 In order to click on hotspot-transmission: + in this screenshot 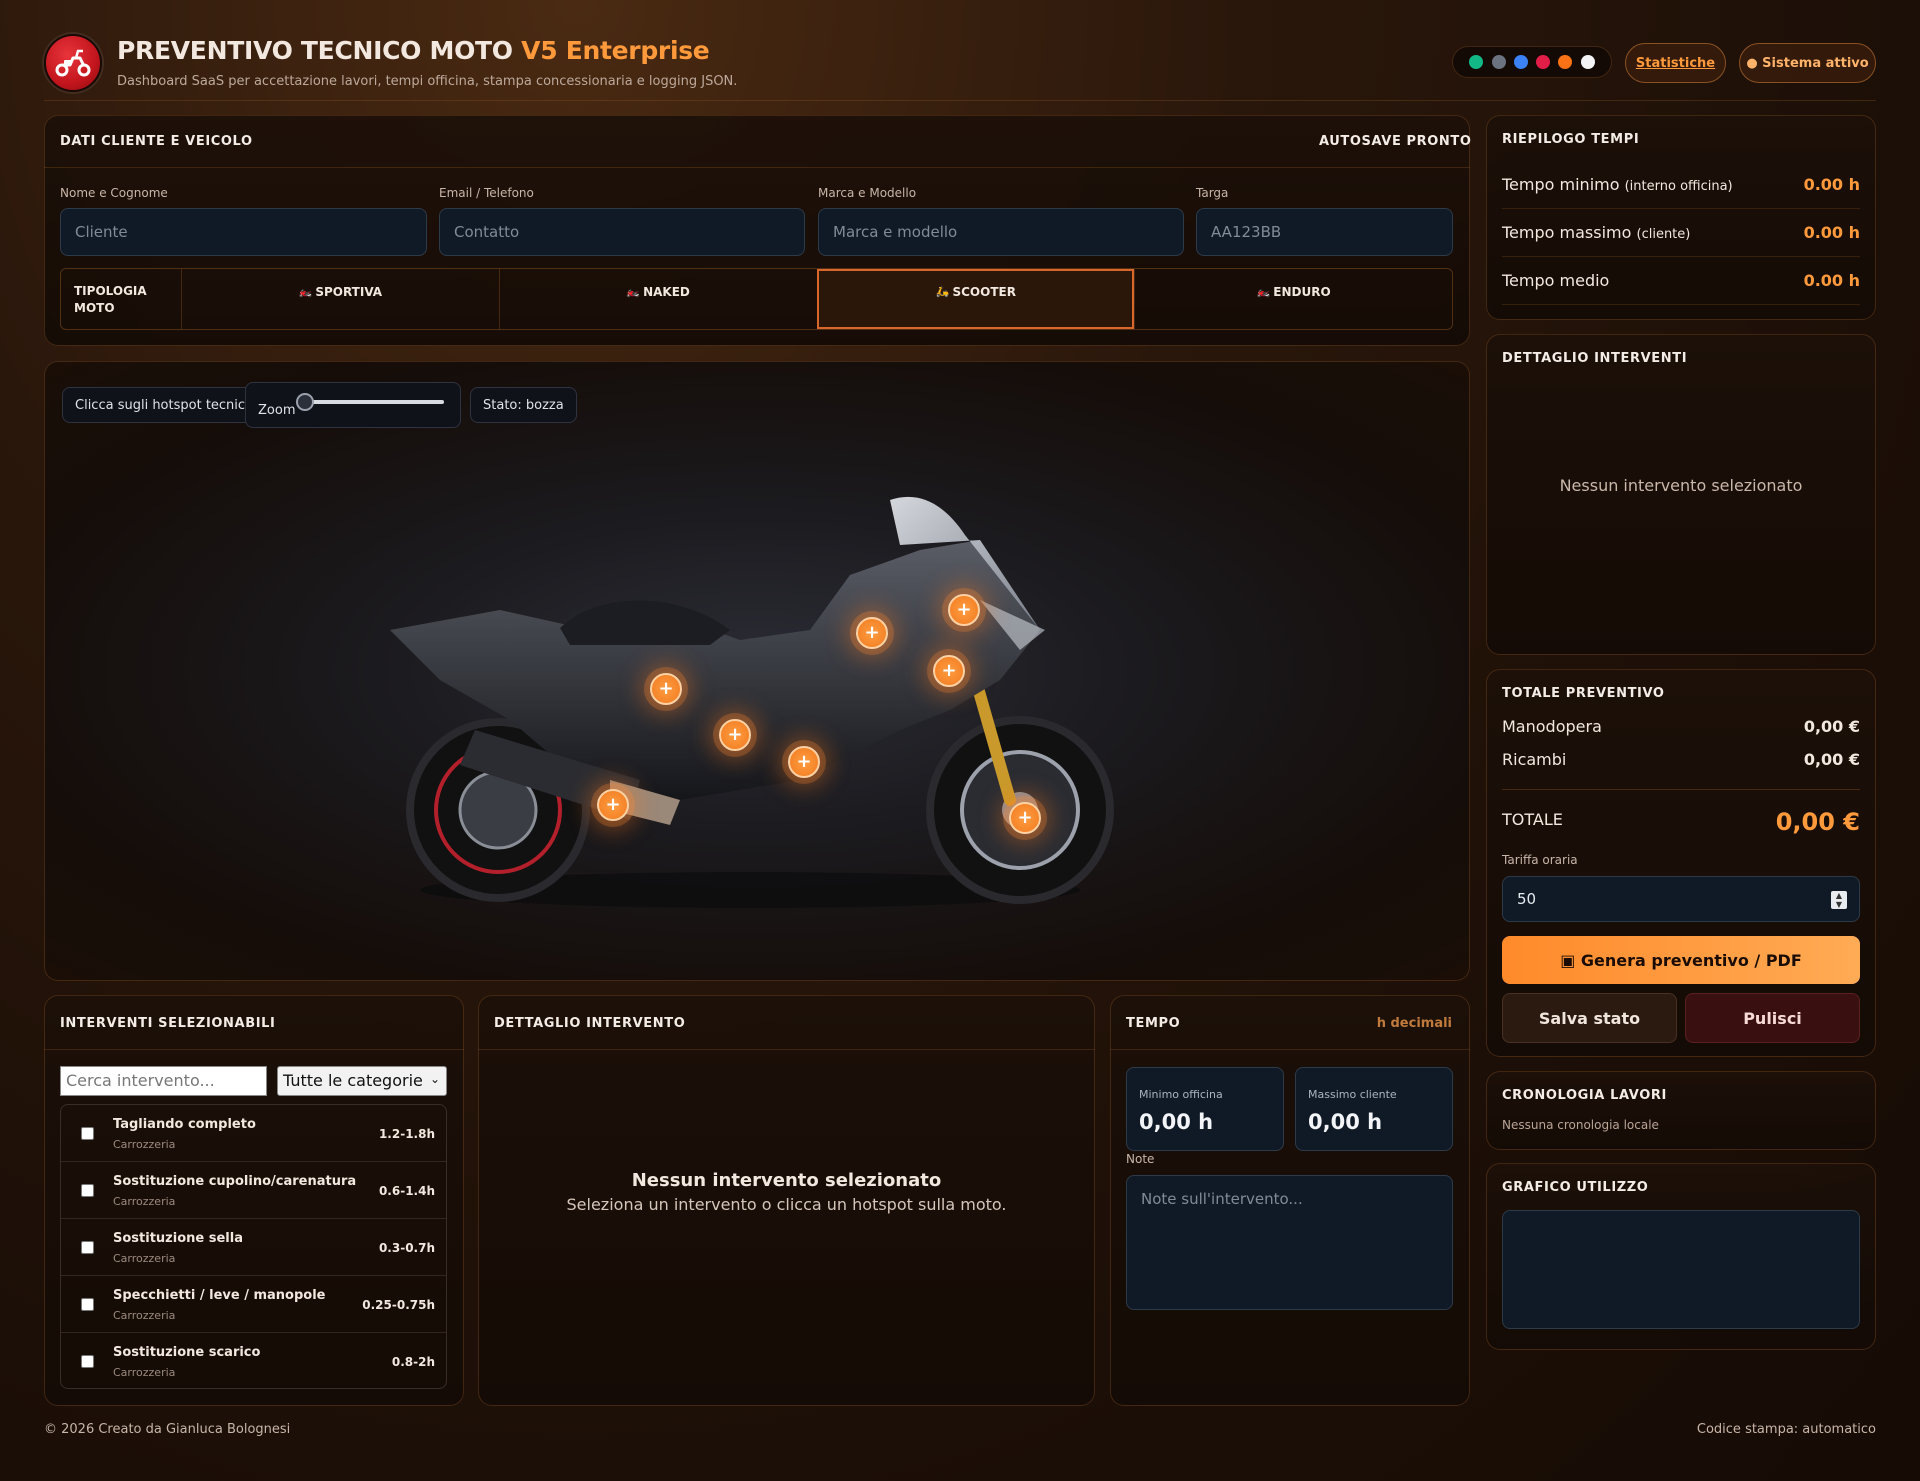, I will do `click(804, 762)`.